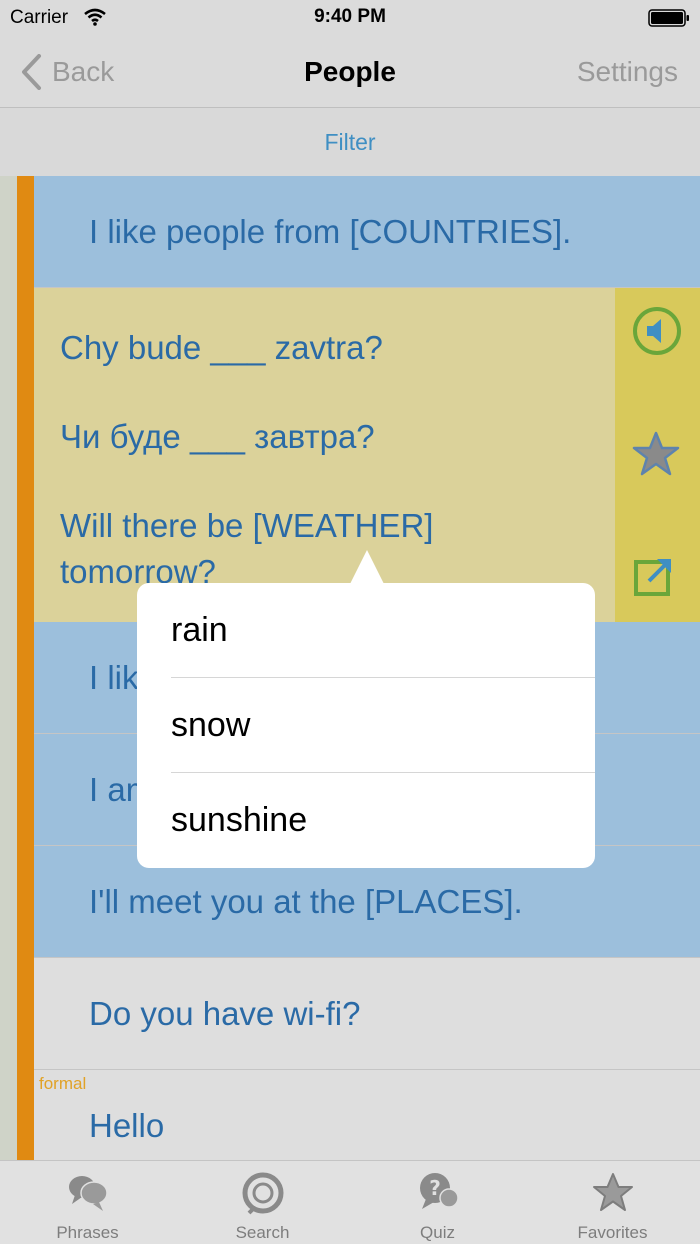 The height and width of the screenshot is (1244, 700). I want to click on question-bubble-icon: ?, so click(439, 1191).